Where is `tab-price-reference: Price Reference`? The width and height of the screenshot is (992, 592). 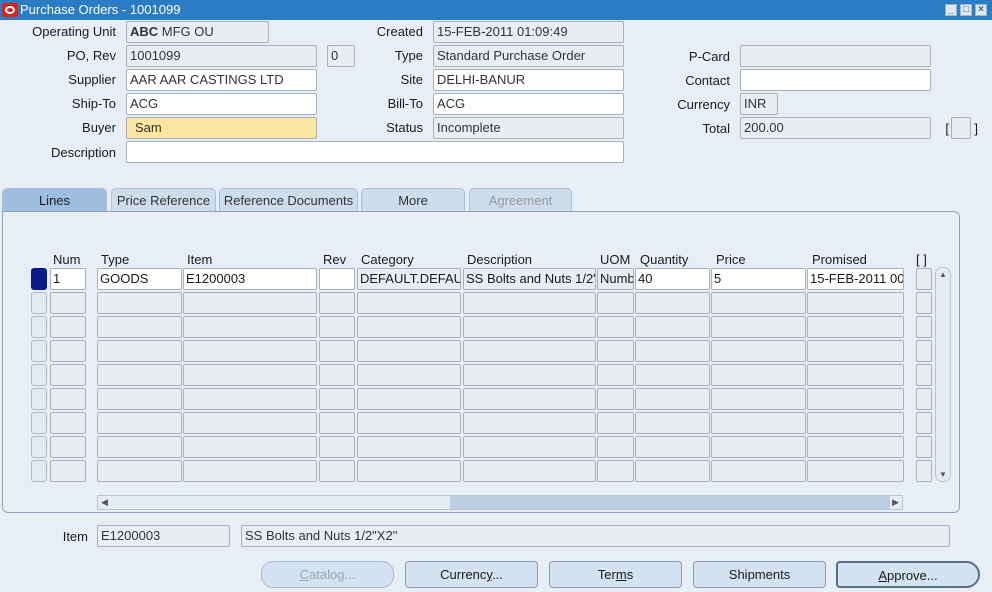 tab-price-reference: Price Reference is located at coordinates (163, 199).